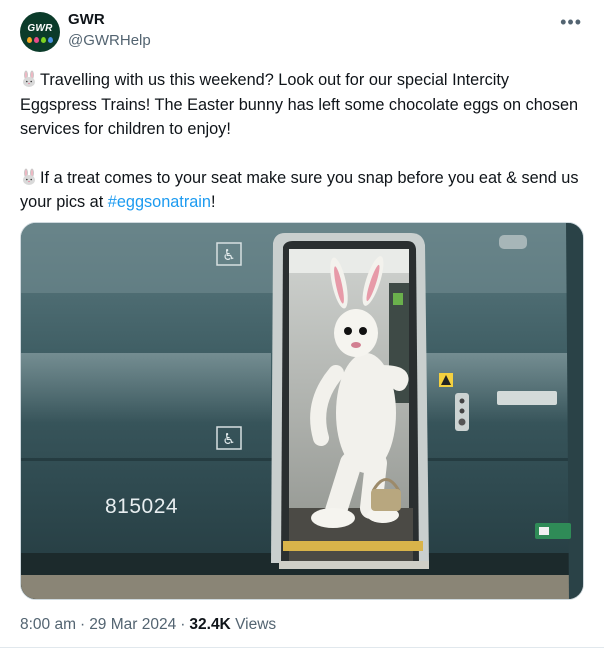 Image resolution: width=604 pixels, height=648 pixels. Describe the element at coordinates (256, 624) in the screenshot. I see `views-label: Views` at that location.